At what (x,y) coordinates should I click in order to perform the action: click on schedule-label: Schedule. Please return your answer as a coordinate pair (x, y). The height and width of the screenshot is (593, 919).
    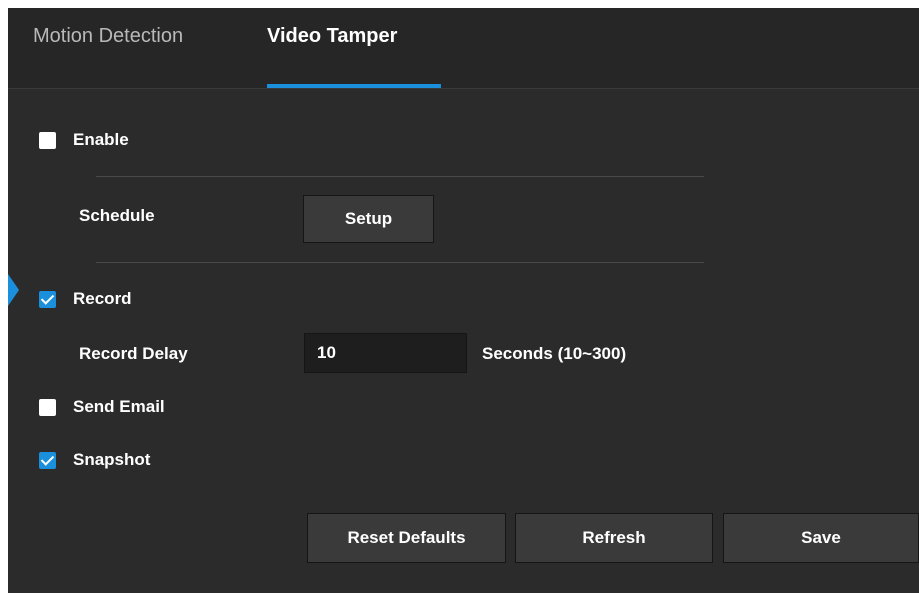
    Looking at the image, I should click on (117, 215).